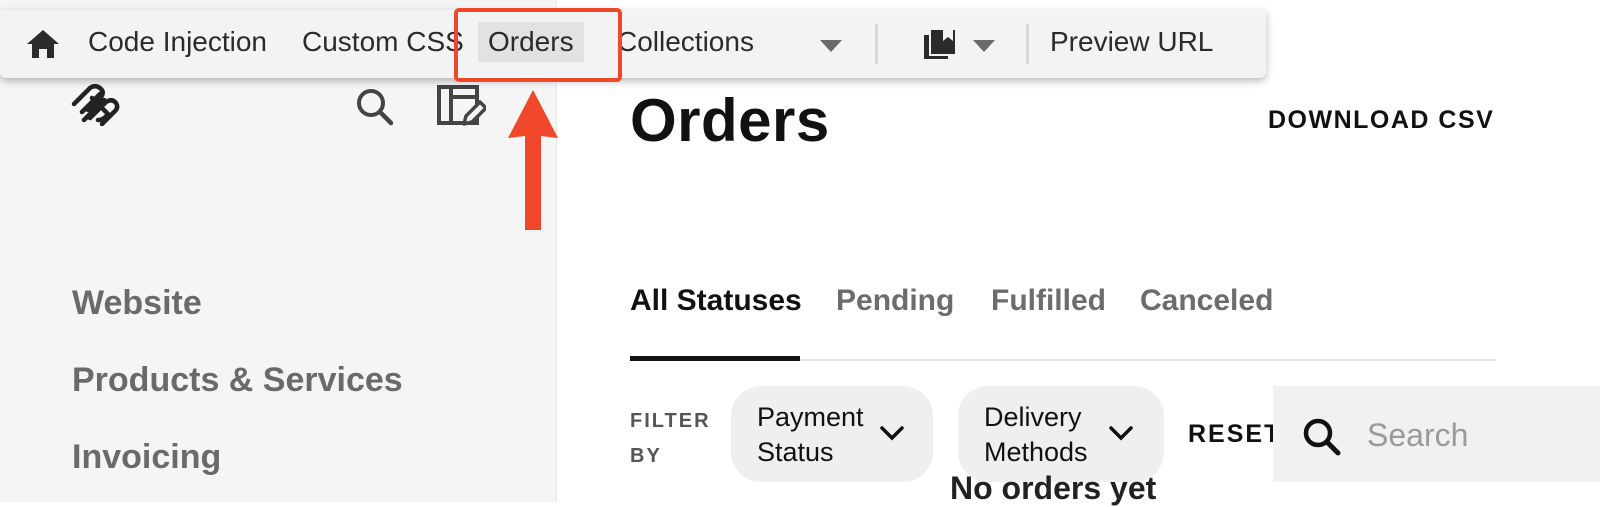 Image resolution: width=1600 pixels, height=507 pixels. Describe the element at coordinates (96, 104) in the screenshot. I see `squarespace-logo` at that location.